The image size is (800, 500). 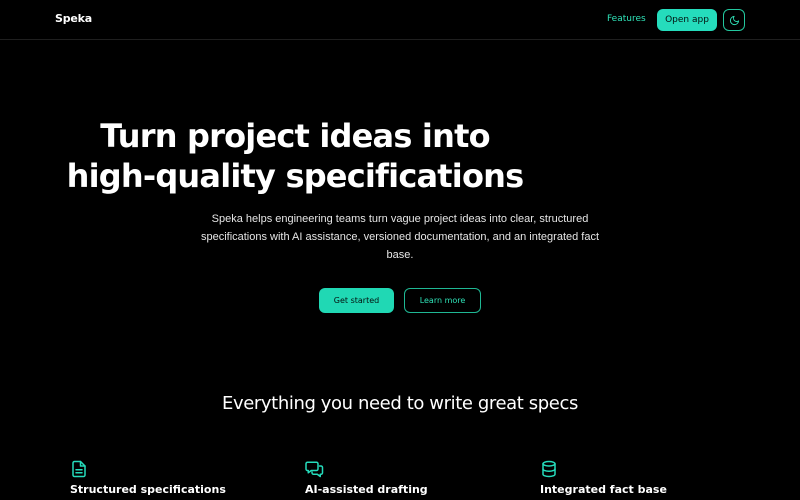 What do you see at coordinates (80, 470) in the screenshot?
I see `document-icon` at bounding box center [80, 470].